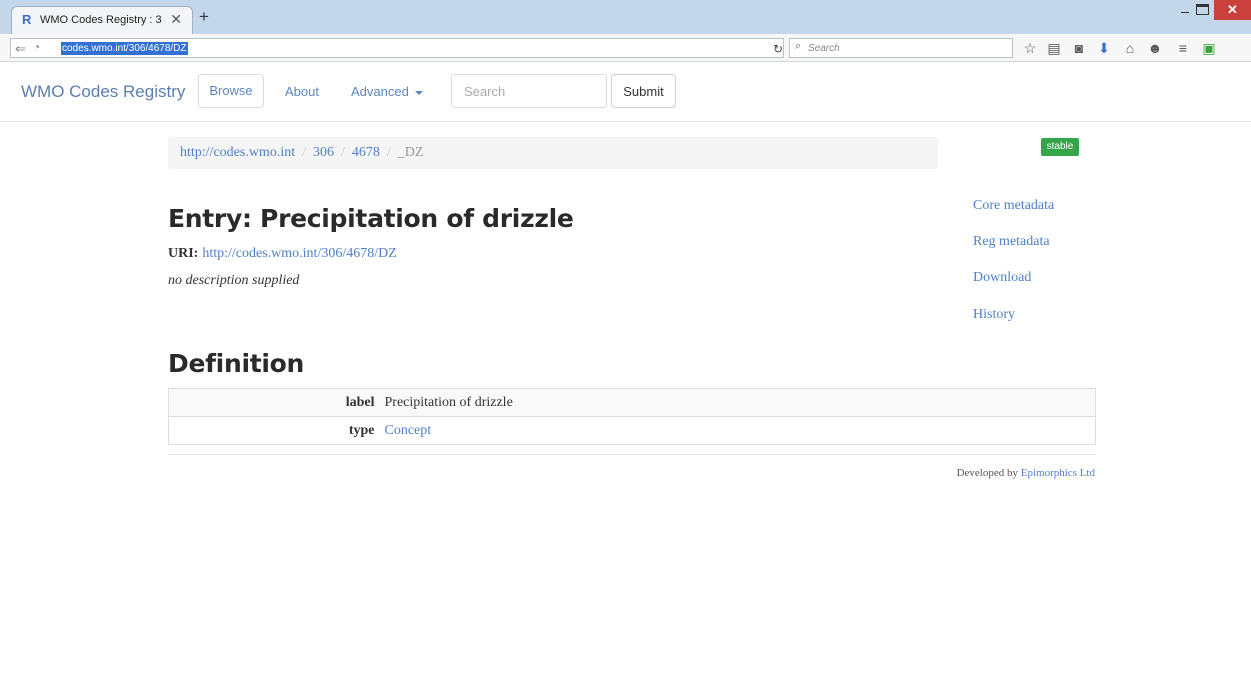 This screenshot has height=677, width=1251. What do you see at coordinates (236, 363) in the screenshot?
I see `definition-heading: Definition` at bounding box center [236, 363].